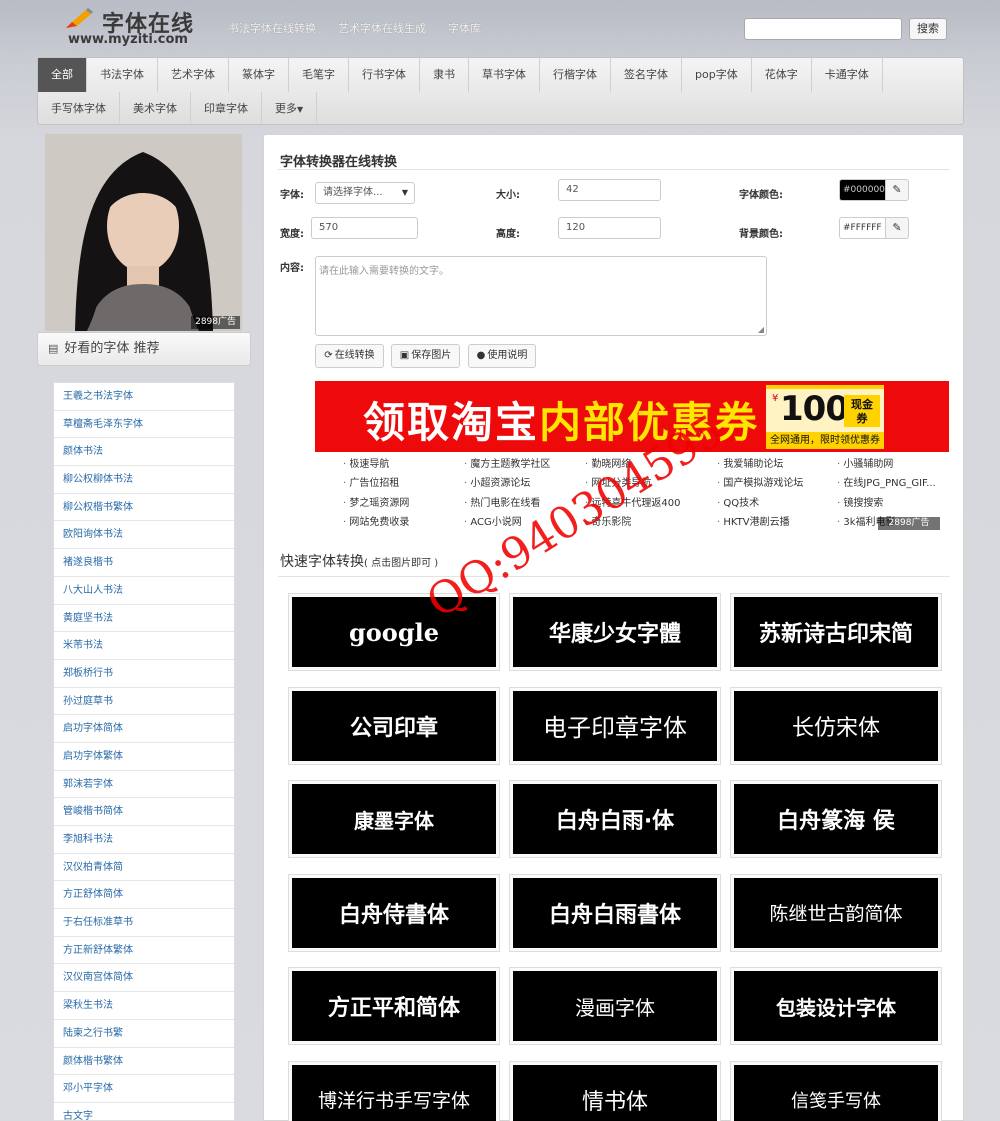  What do you see at coordinates (144, 1111) in the screenshot?
I see `recommend-item: 古文字` at bounding box center [144, 1111].